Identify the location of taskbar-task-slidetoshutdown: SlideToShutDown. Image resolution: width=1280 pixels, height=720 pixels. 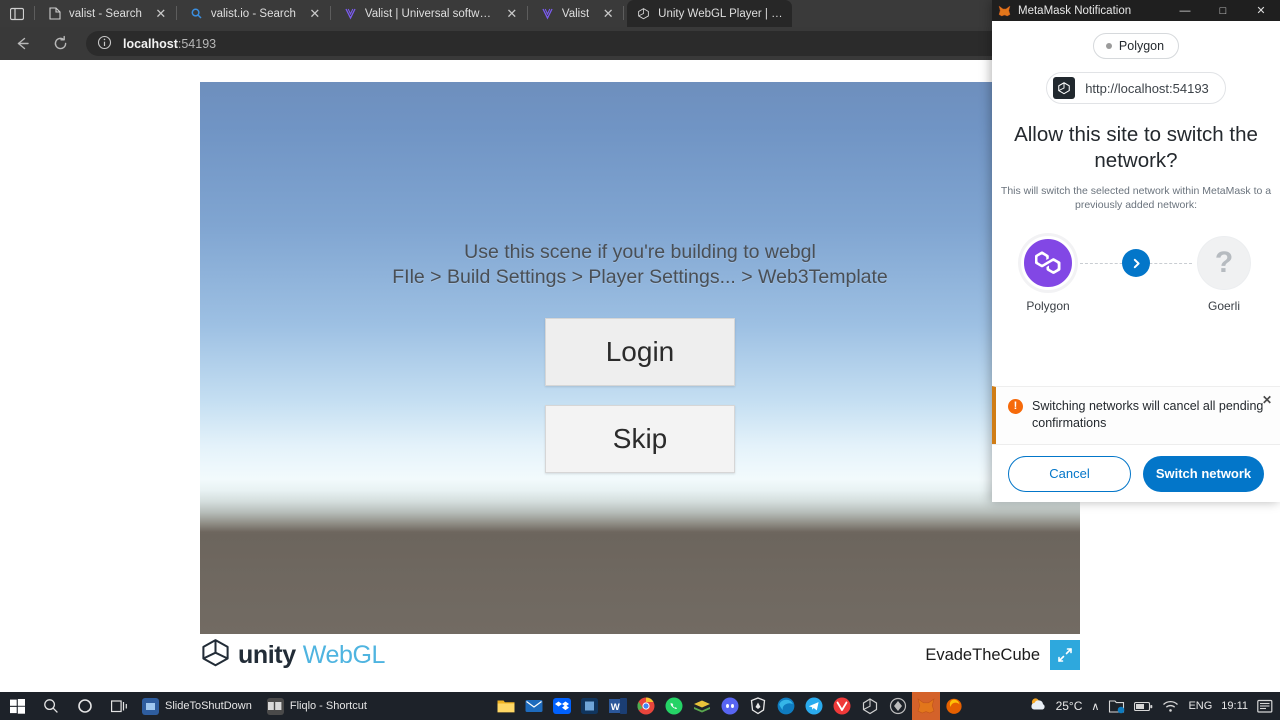
(198, 706).